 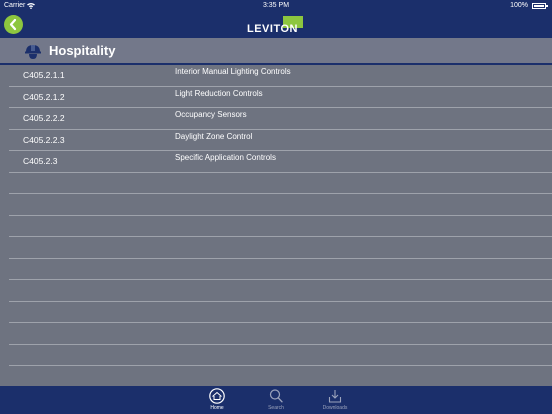 I want to click on tab-home: Home, so click(x=217, y=400).